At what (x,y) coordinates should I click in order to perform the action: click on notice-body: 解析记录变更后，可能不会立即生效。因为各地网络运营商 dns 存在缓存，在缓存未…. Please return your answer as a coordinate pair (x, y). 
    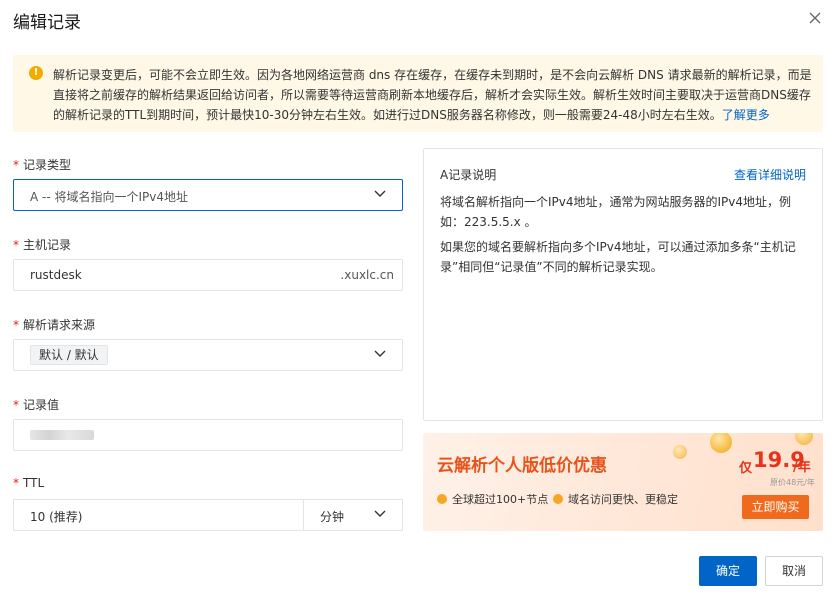
    Looking at the image, I should click on (432, 95).